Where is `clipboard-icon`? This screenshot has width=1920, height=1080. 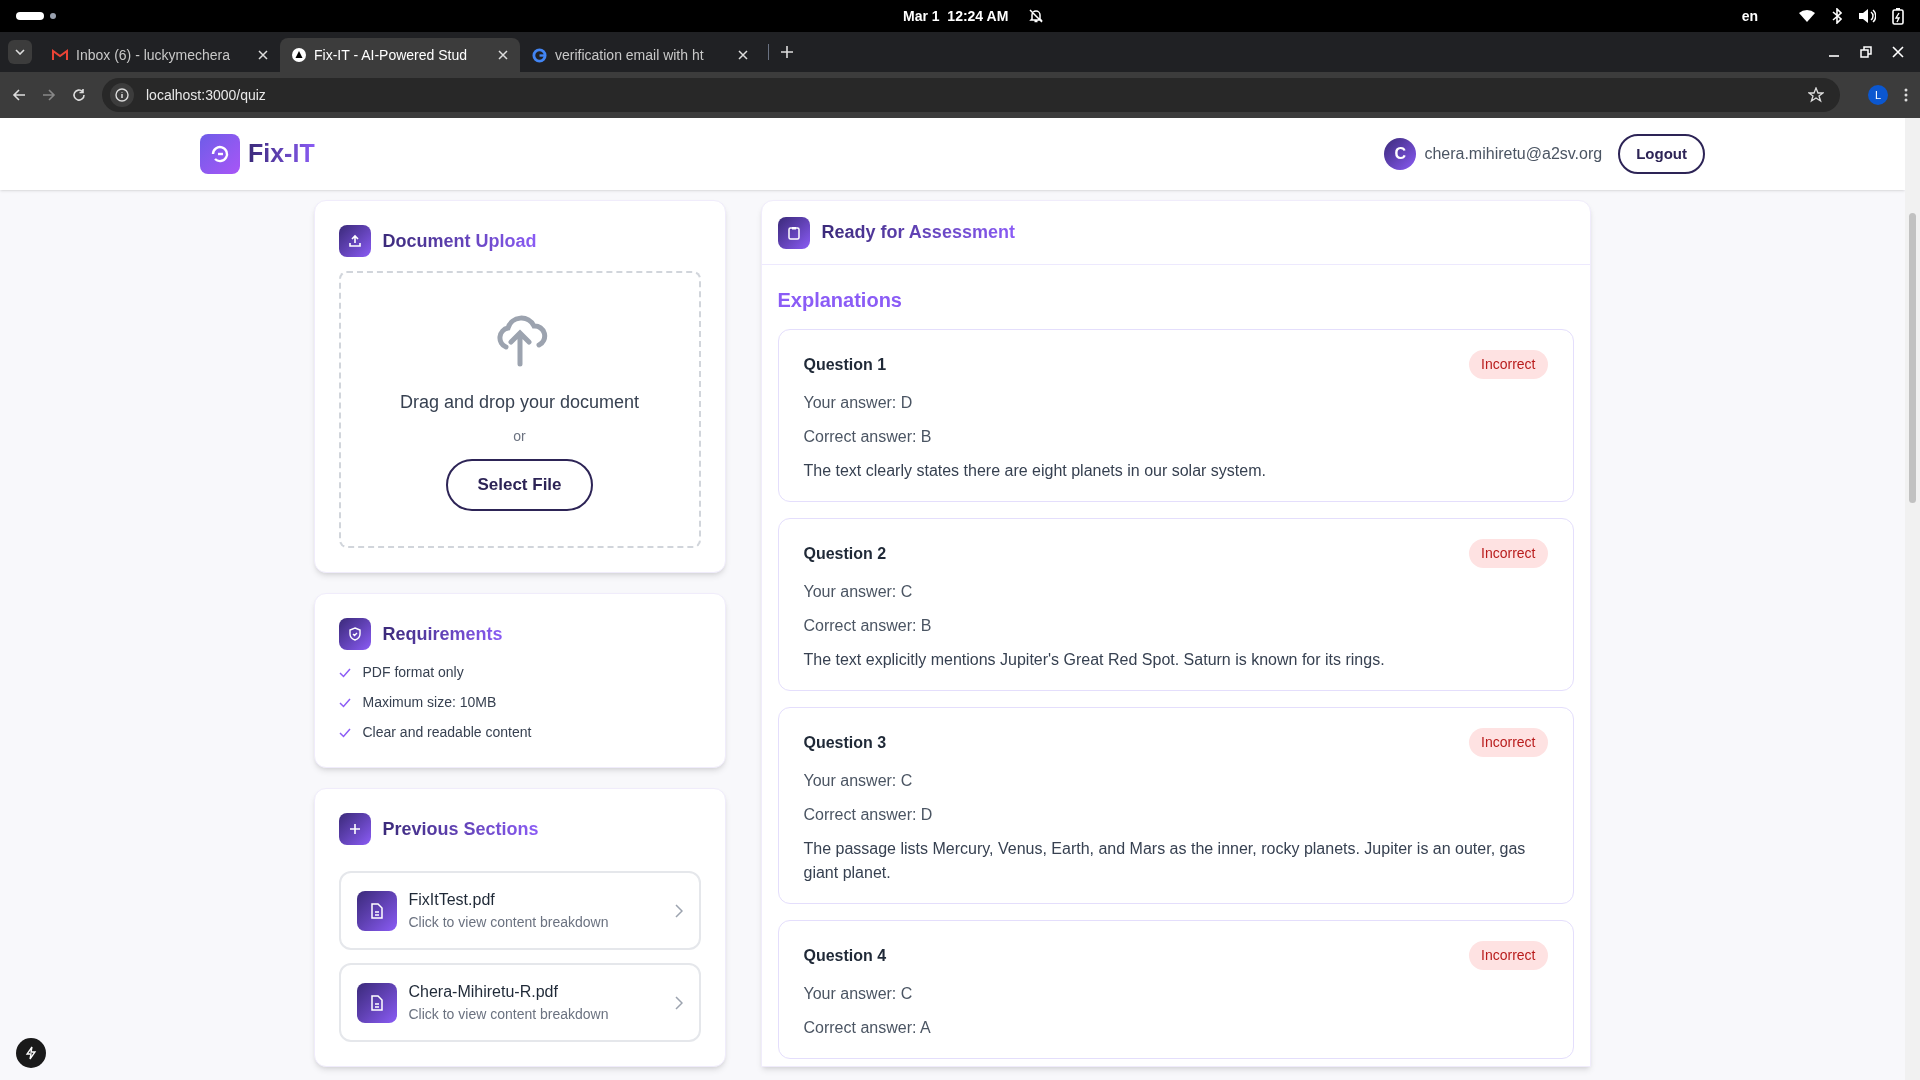
clipboard-icon is located at coordinates (793, 232).